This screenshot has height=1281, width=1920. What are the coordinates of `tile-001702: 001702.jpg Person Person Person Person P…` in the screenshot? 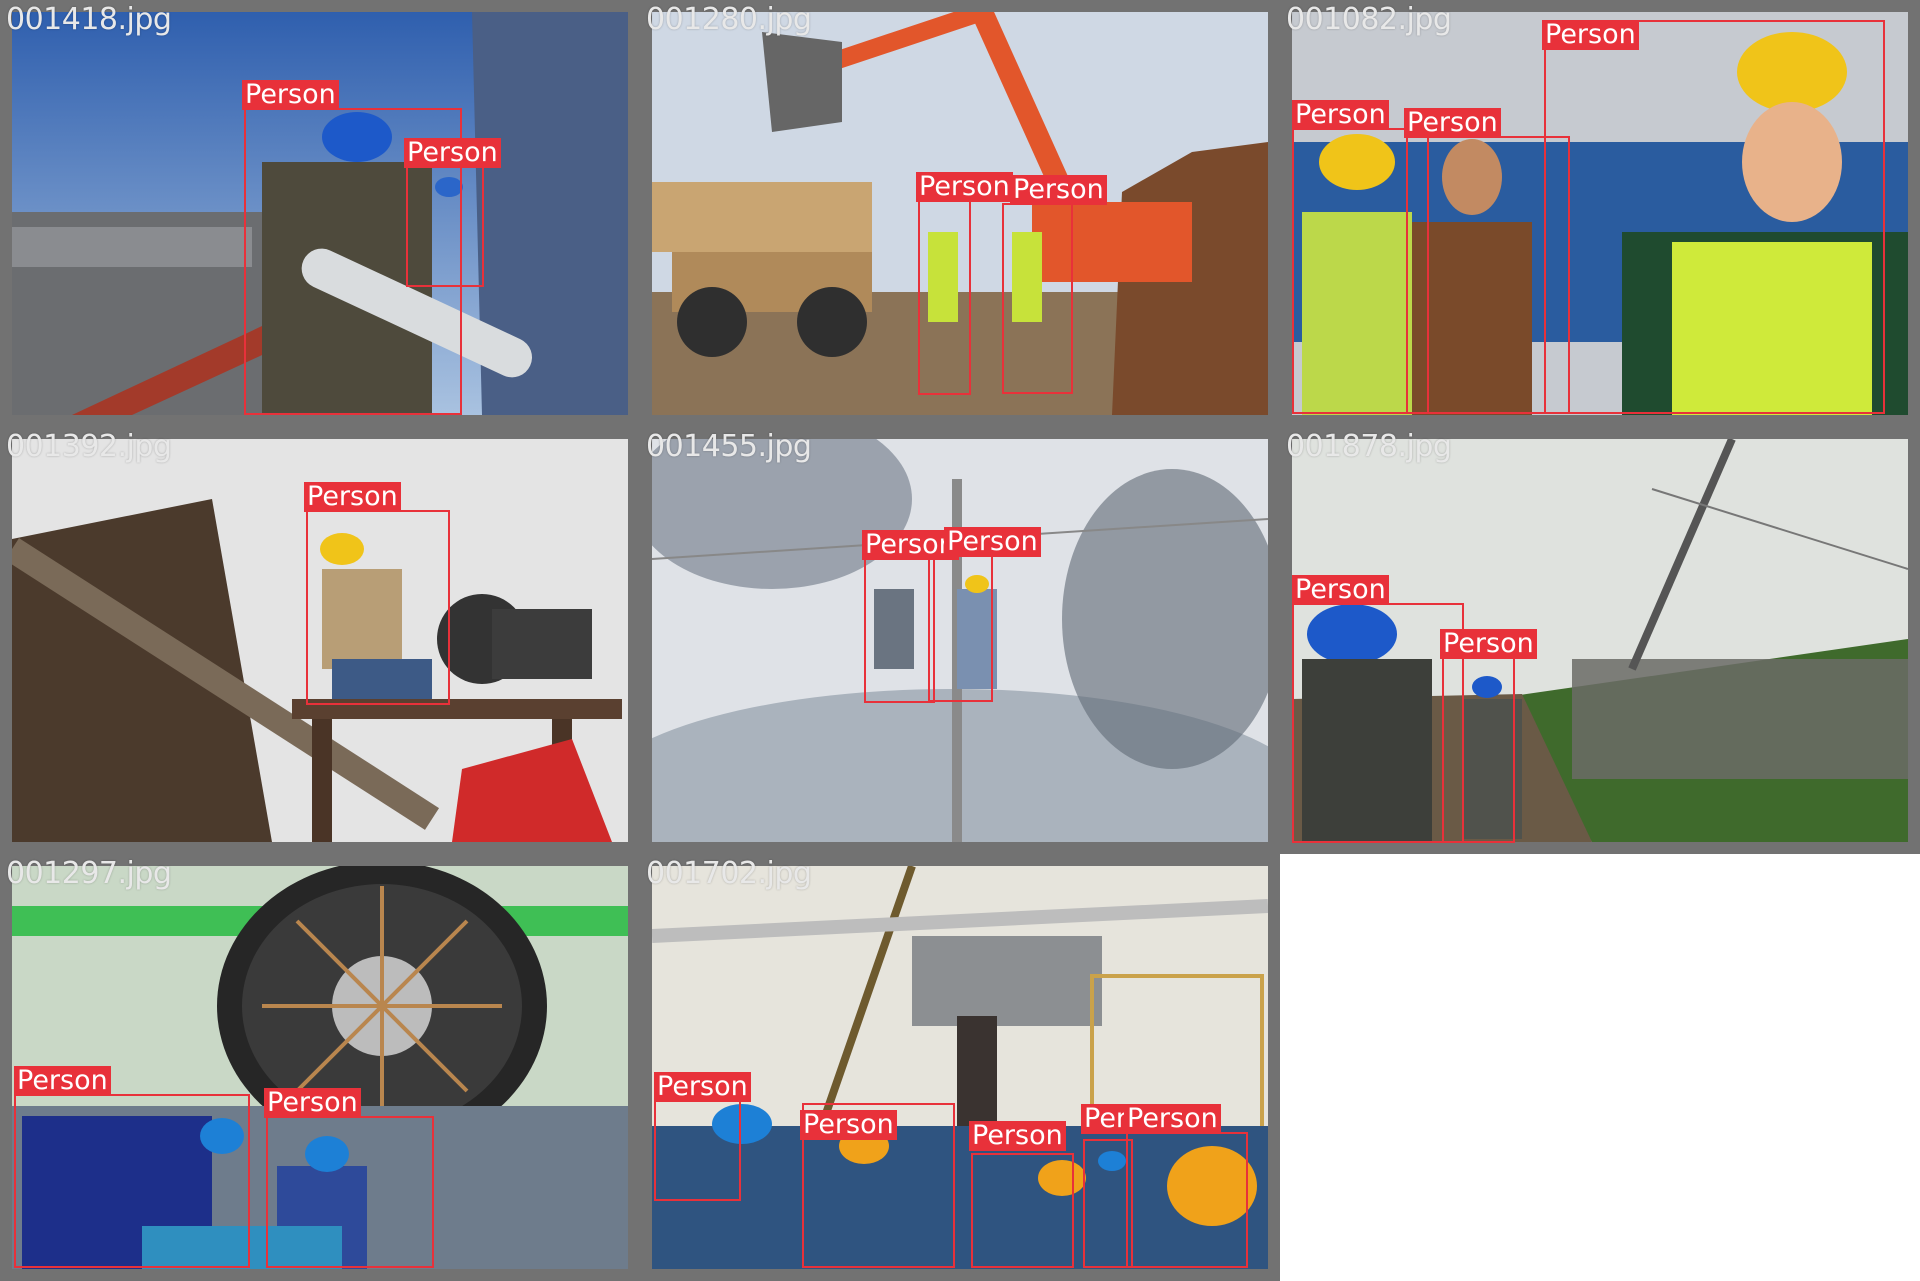 It's located at (960, 1067).